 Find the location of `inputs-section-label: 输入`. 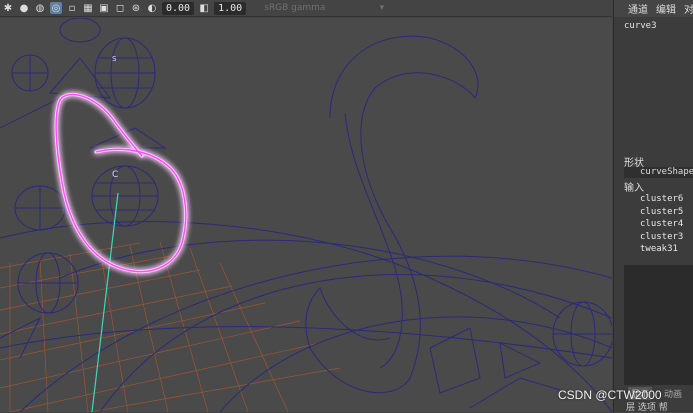

inputs-section-label: 输入 is located at coordinates (634, 188).